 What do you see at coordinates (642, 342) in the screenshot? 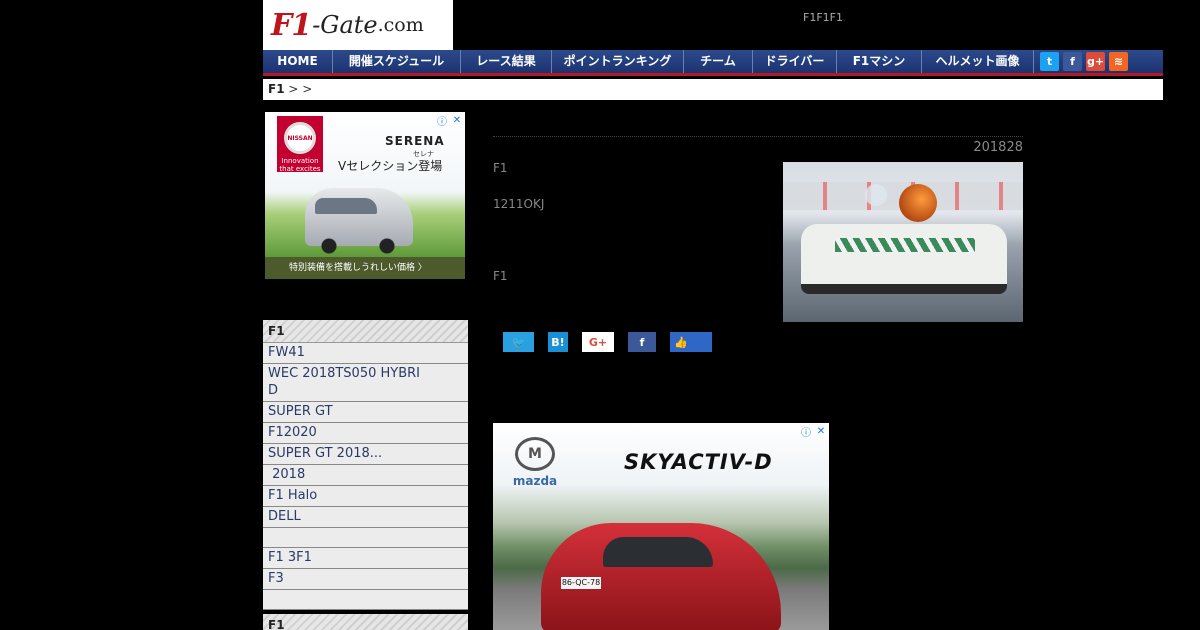
I see `share-facebook-button: f` at bounding box center [642, 342].